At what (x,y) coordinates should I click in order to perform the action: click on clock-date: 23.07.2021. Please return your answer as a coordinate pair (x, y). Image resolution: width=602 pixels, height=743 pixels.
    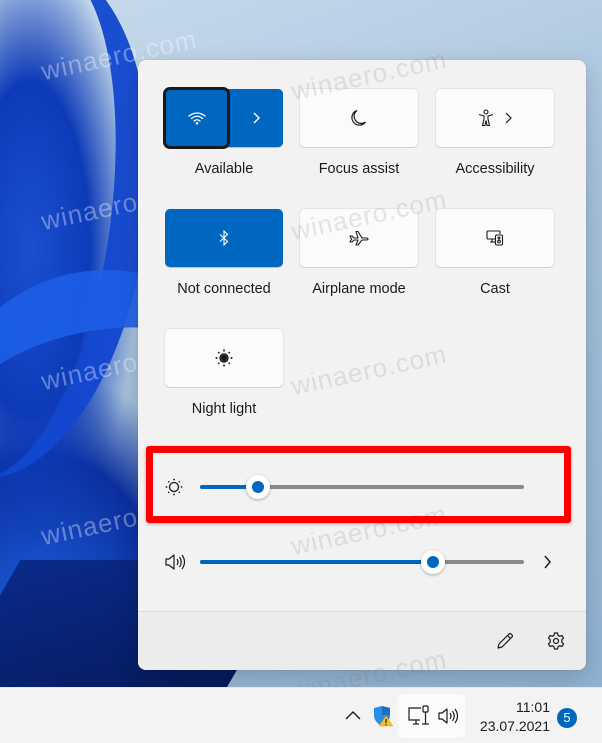
    Looking at the image, I should click on (514, 726).